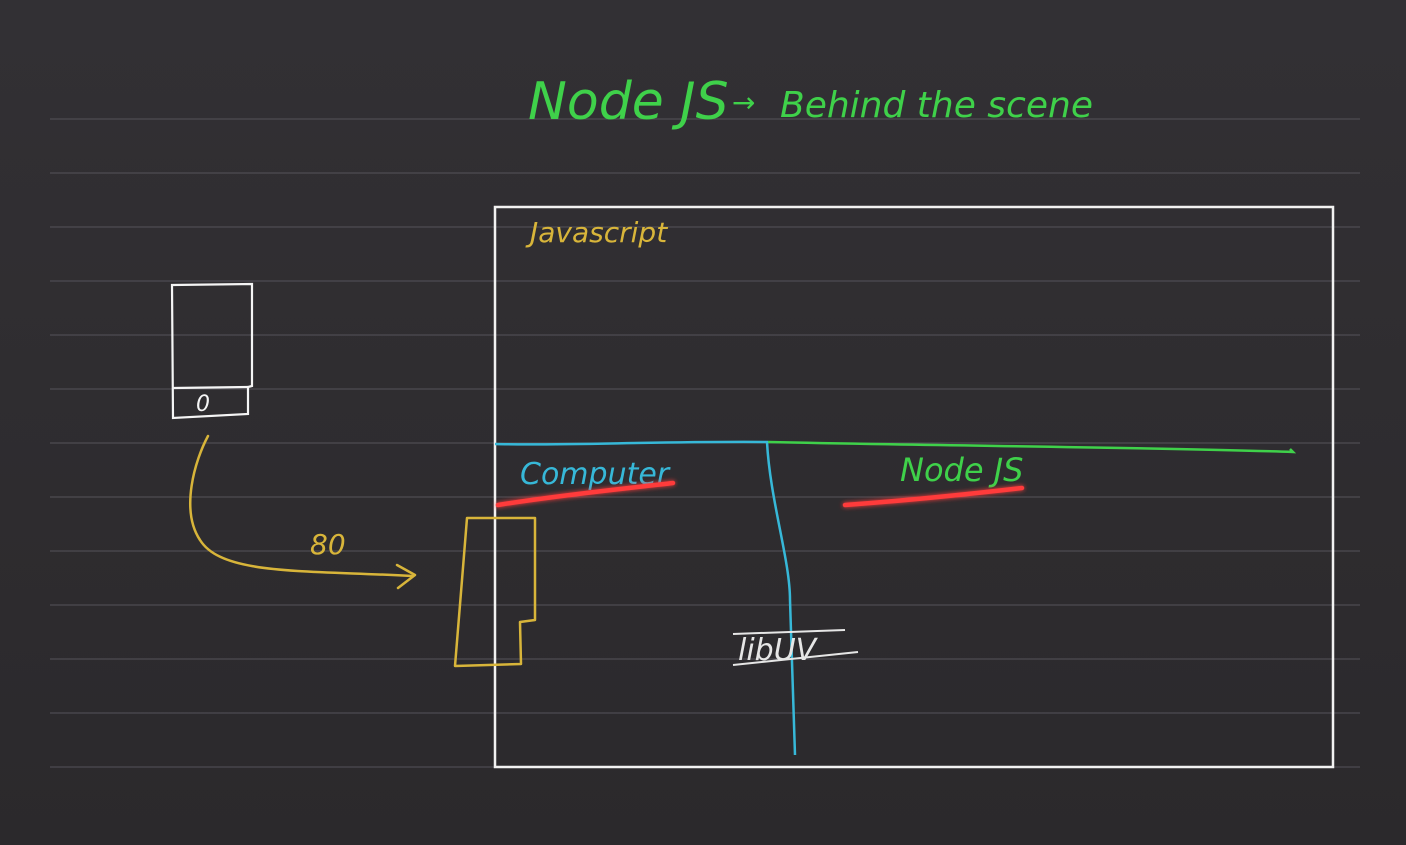 This screenshot has width=1406, height=845. I want to click on title-arrow-icon: →, so click(743, 102).